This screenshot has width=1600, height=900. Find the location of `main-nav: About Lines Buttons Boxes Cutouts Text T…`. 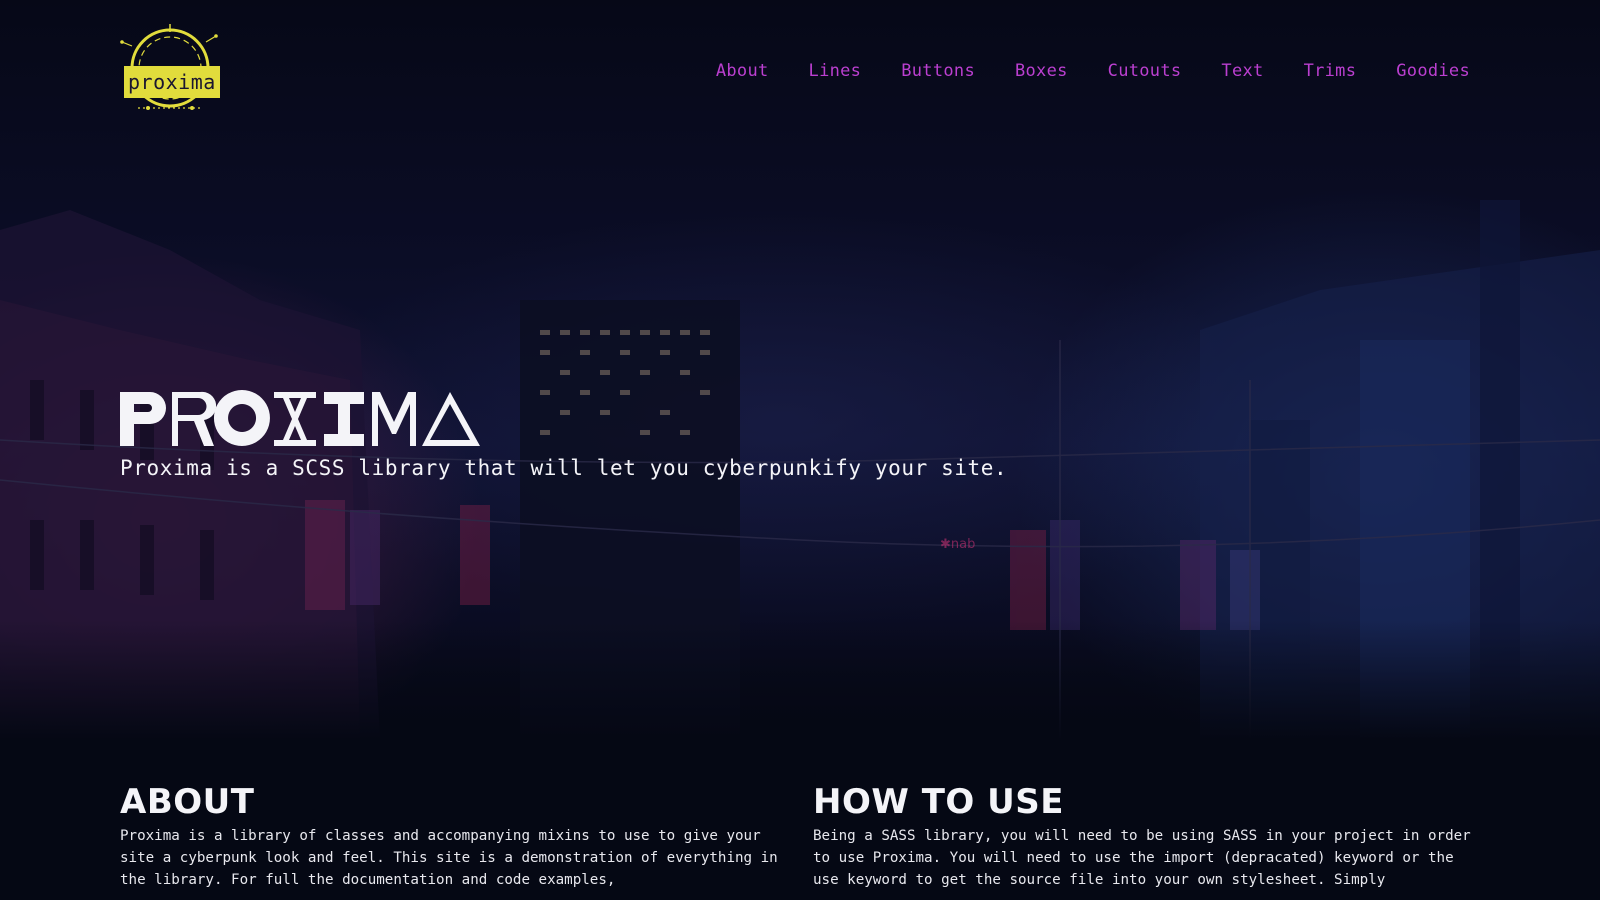

main-nav: About Lines Buttons Boxes Cutouts Text T… is located at coordinates (1073, 71).